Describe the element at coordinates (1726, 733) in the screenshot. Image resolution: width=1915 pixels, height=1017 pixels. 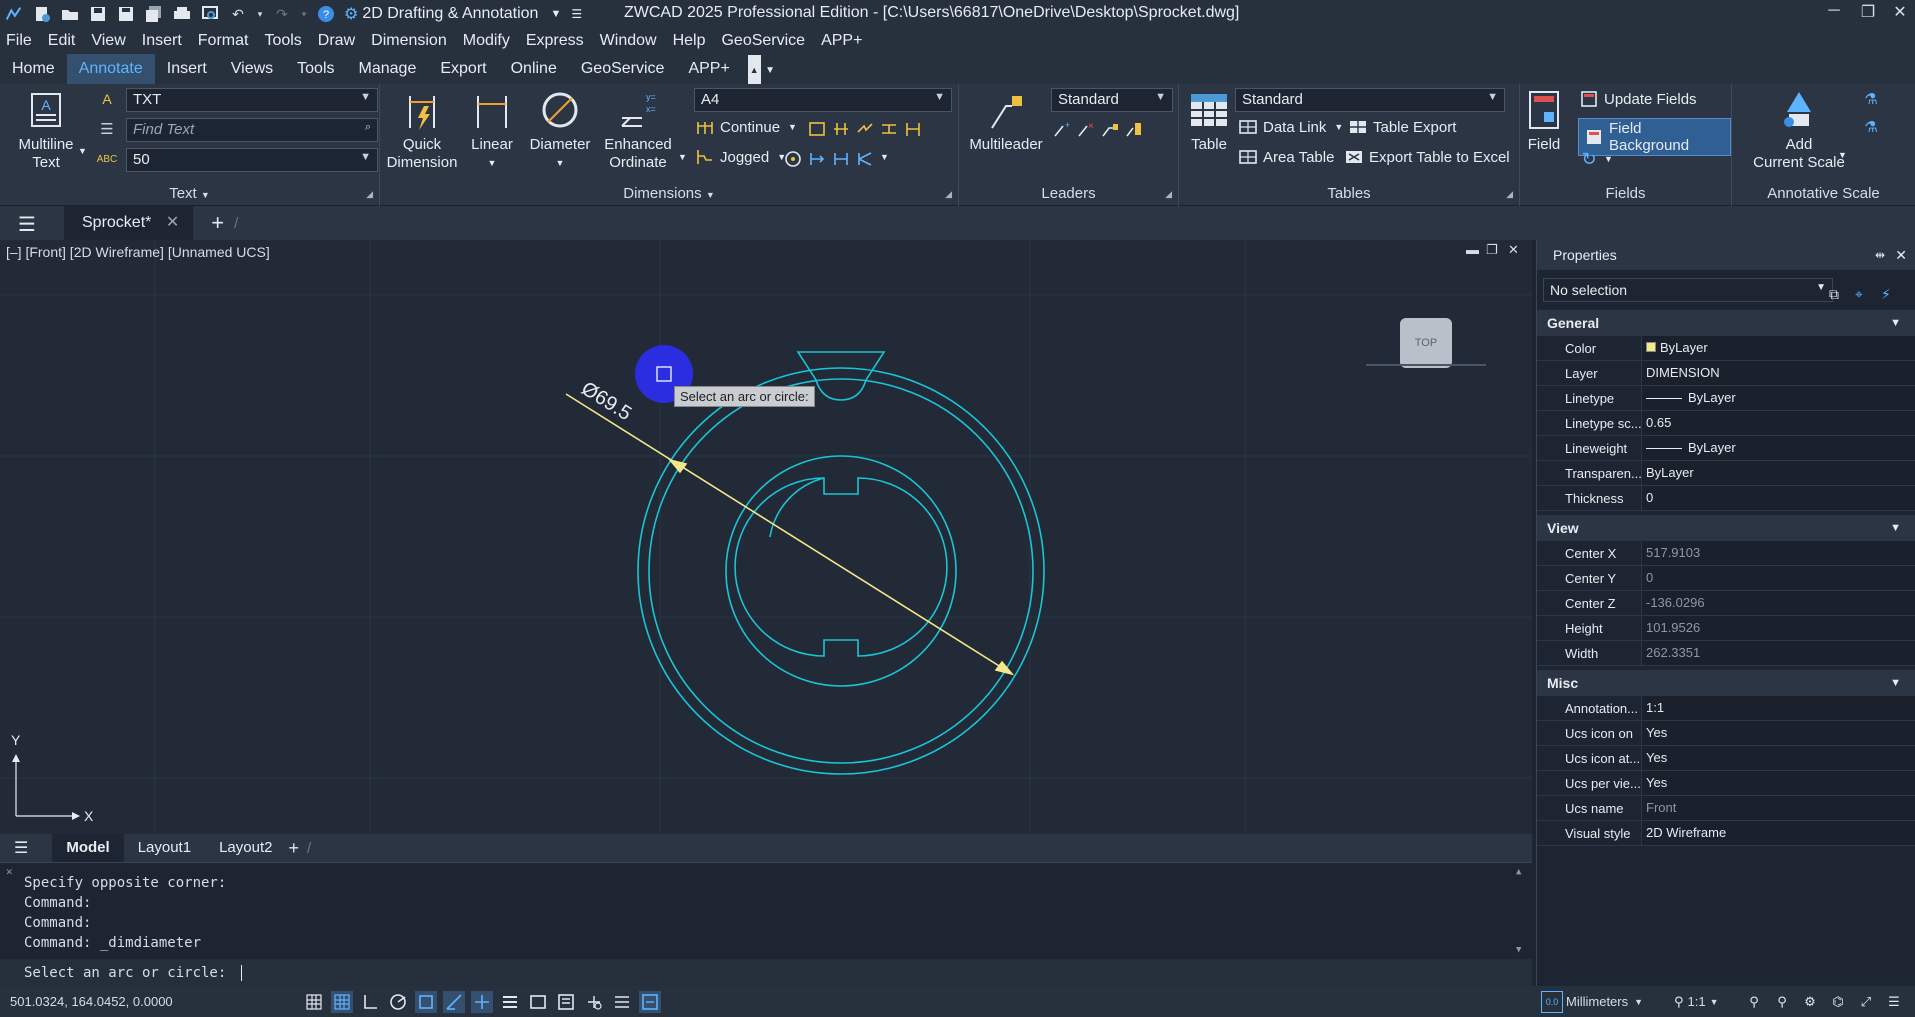
I see `property-row: Ucs icon on Yes` at that location.